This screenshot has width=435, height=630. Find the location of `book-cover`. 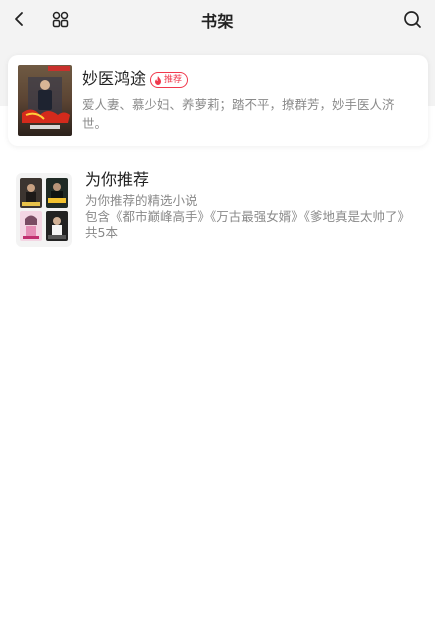

book-cover is located at coordinates (45, 100).